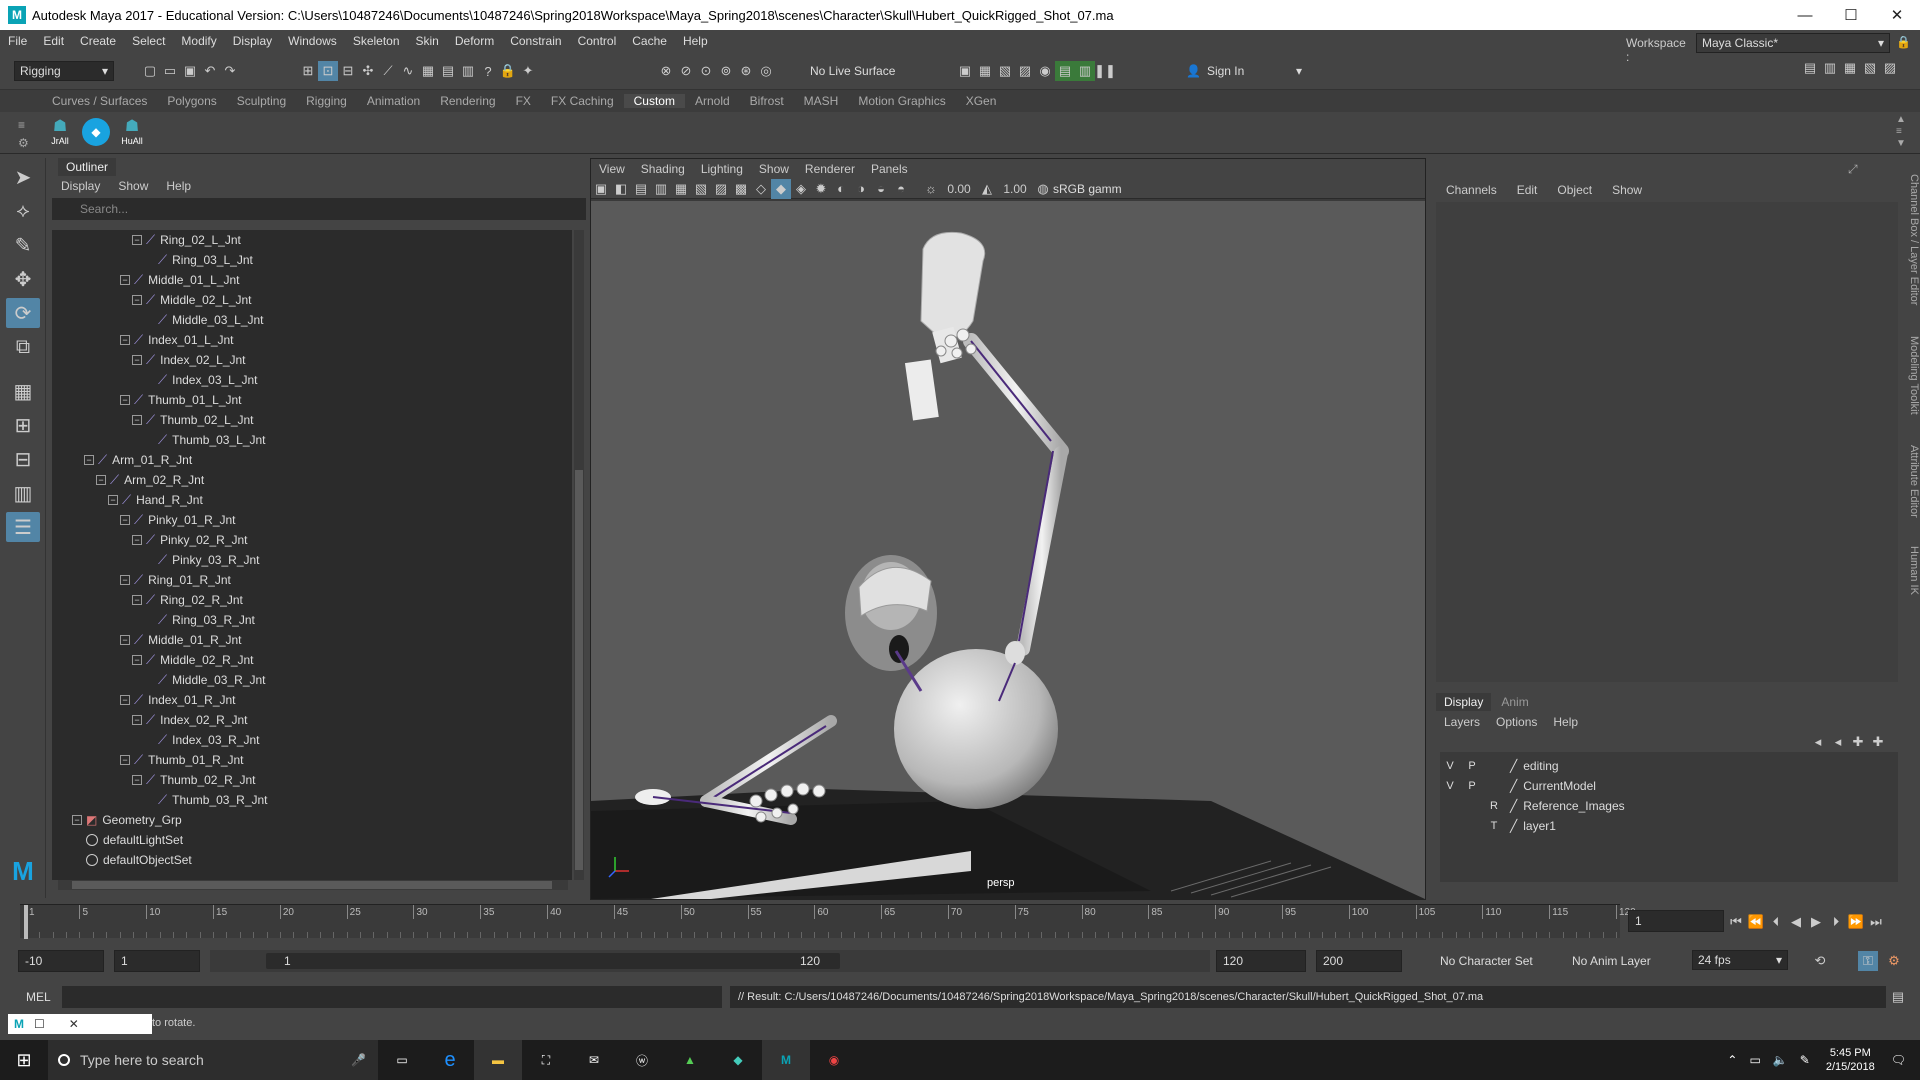  What do you see at coordinates (681, 189) in the screenshot?
I see `grid-icon: ▦` at bounding box center [681, 189].